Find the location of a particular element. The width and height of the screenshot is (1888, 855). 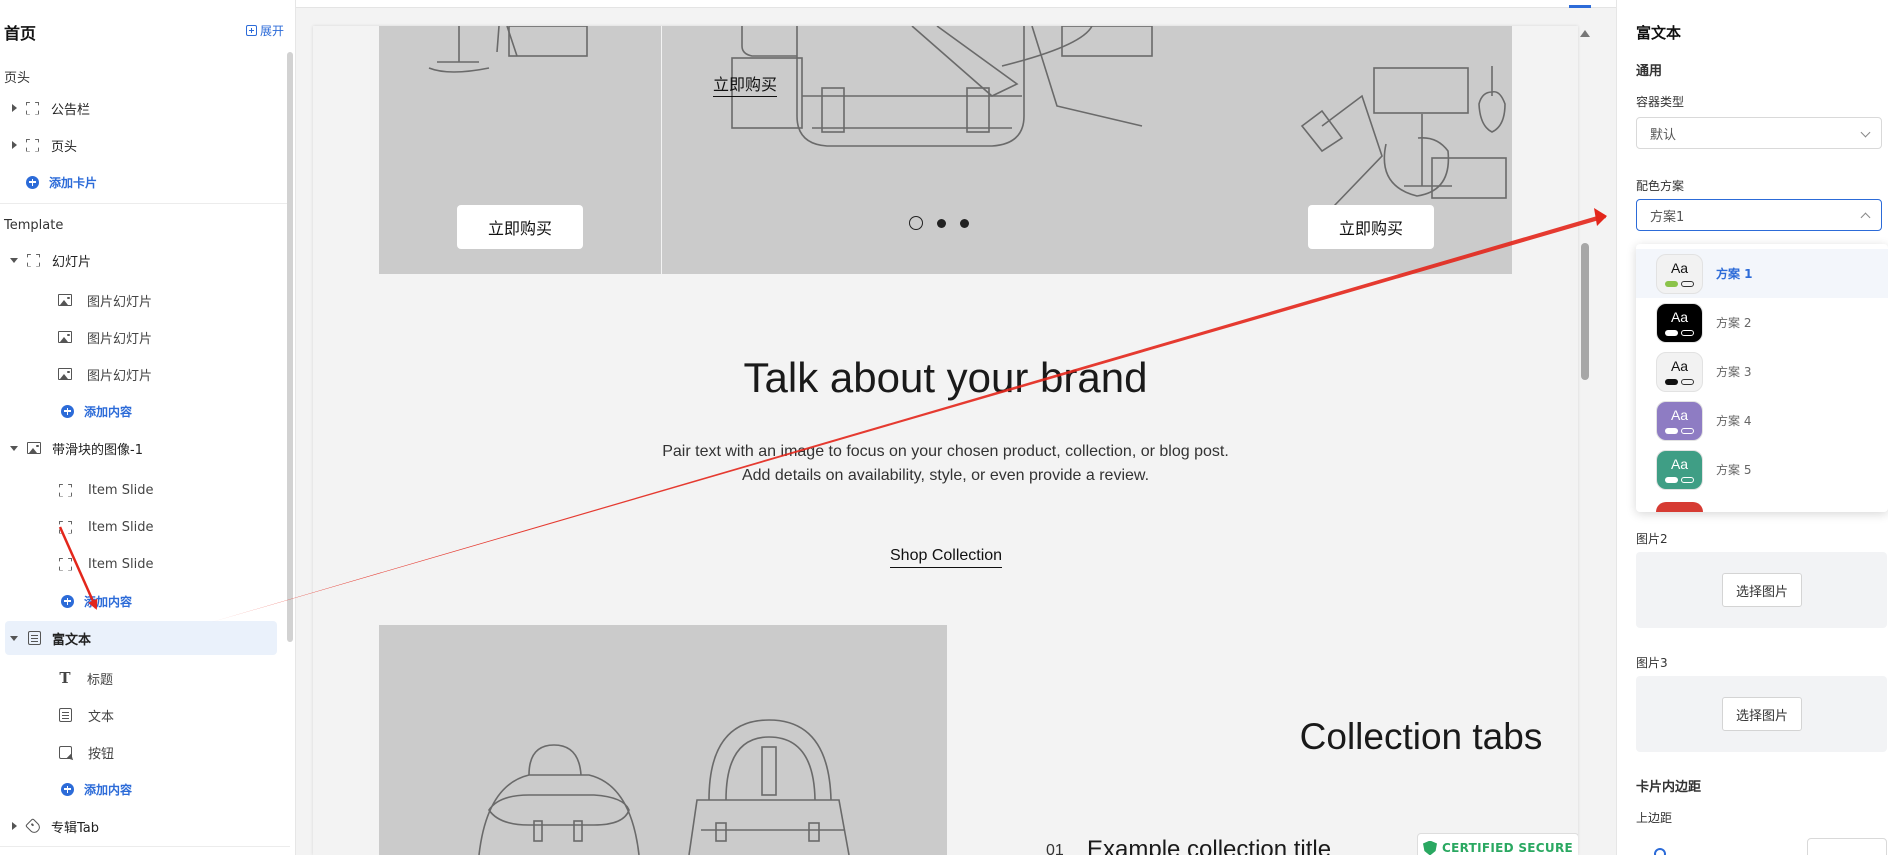

heading-icon: T is located at coordinates (65, 678).